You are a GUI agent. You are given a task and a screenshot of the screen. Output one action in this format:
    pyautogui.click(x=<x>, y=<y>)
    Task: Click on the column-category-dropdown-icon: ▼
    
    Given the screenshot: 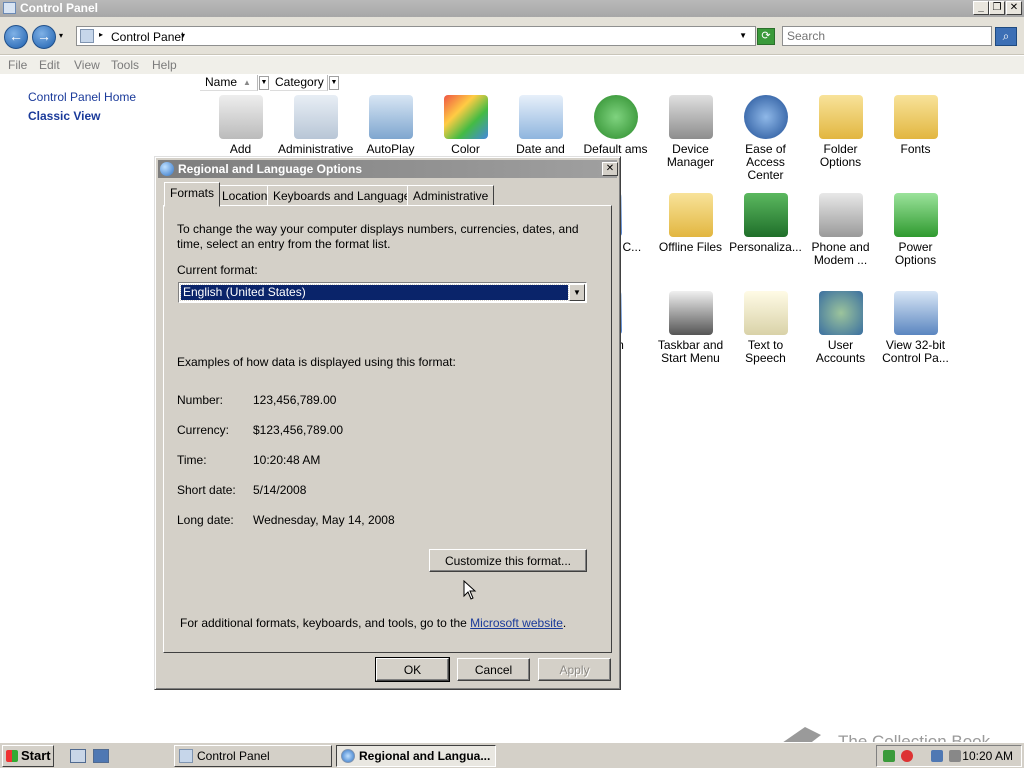 What is the action you would take?
    pyautogui.click(x=334, y=83)
    